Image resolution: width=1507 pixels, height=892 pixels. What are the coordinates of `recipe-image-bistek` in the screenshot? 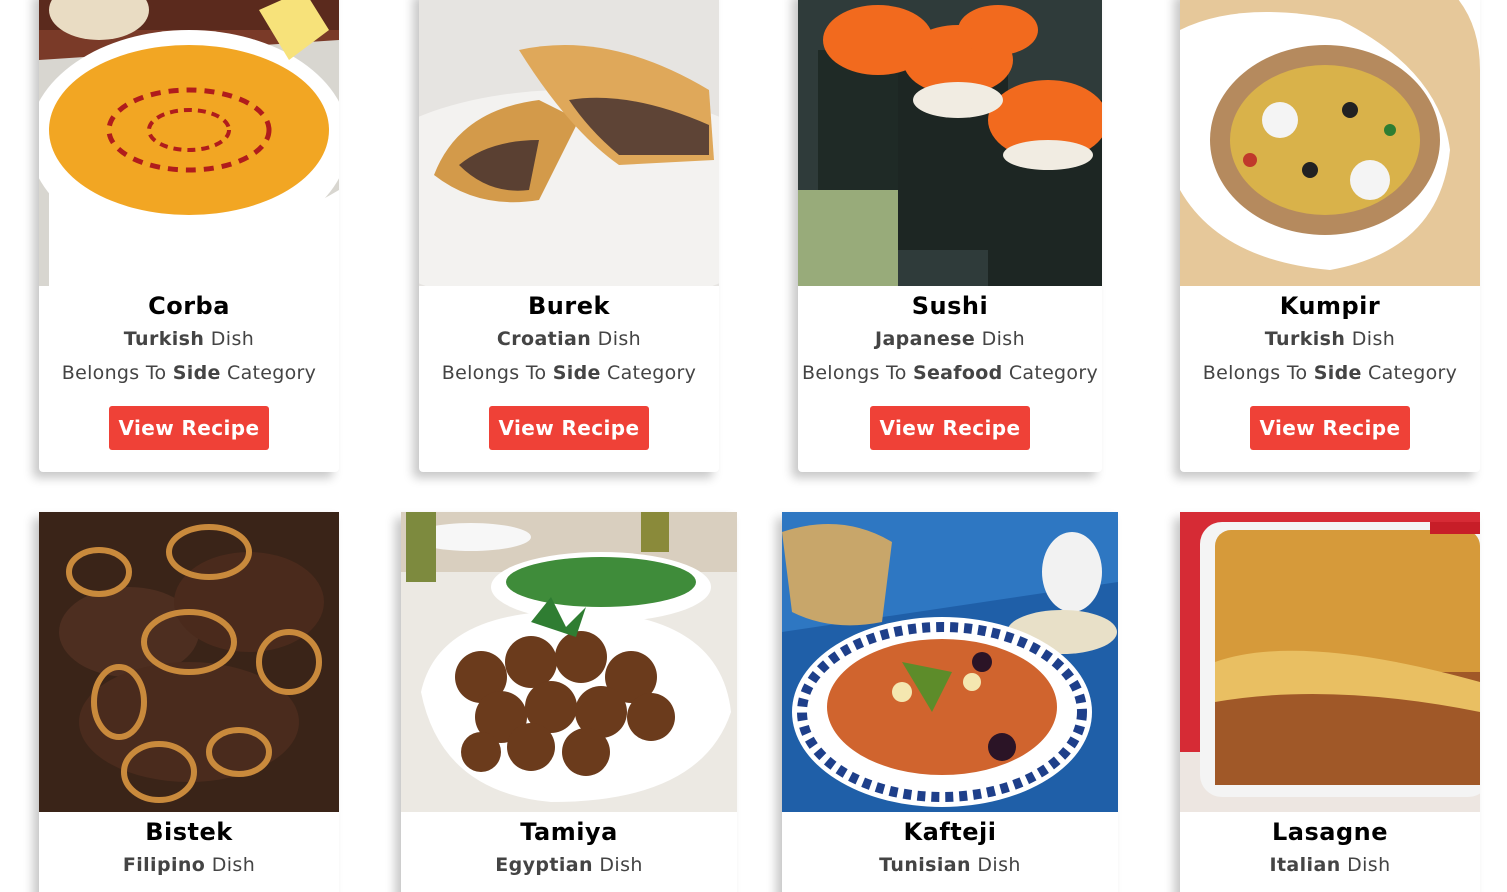 It's located at (189, 662).